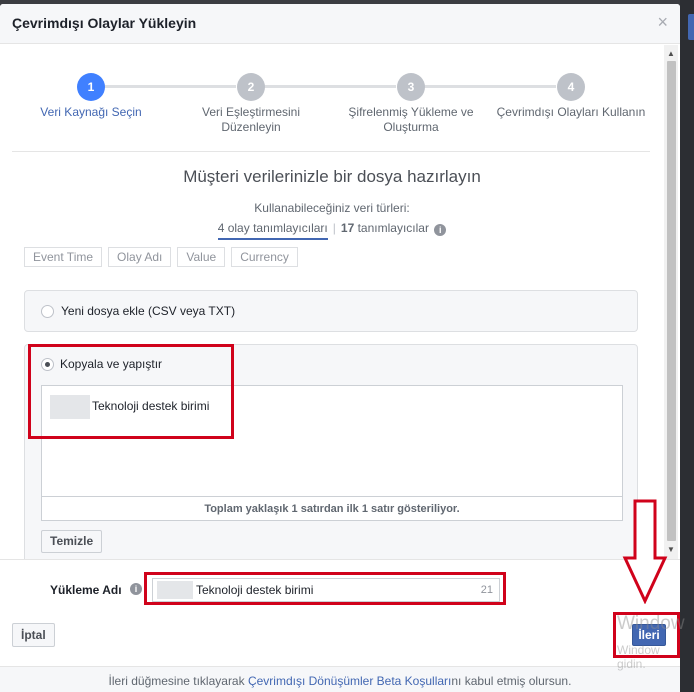 This screenshot has width=694, height=692. I want to click on scroll-thumb, so click(671, 301).